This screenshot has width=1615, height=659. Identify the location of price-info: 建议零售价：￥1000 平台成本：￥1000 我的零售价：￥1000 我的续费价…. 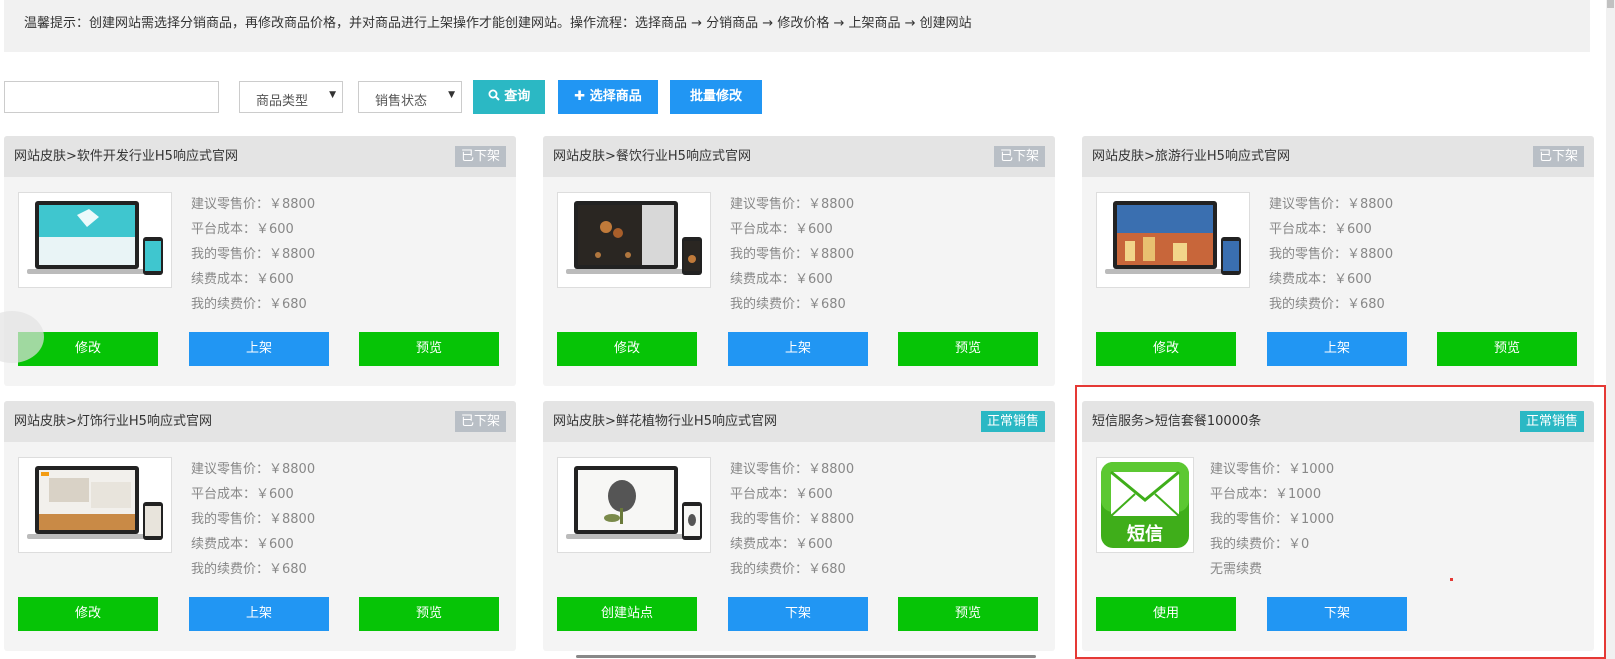
(1272, 519).